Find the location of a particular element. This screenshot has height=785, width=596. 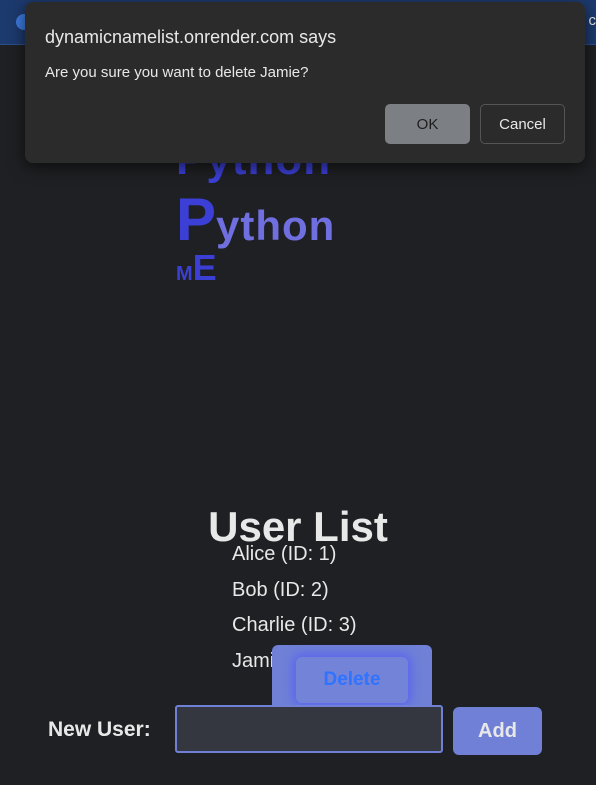

cancel-button: Cancel is located at coordinates (522, 124).